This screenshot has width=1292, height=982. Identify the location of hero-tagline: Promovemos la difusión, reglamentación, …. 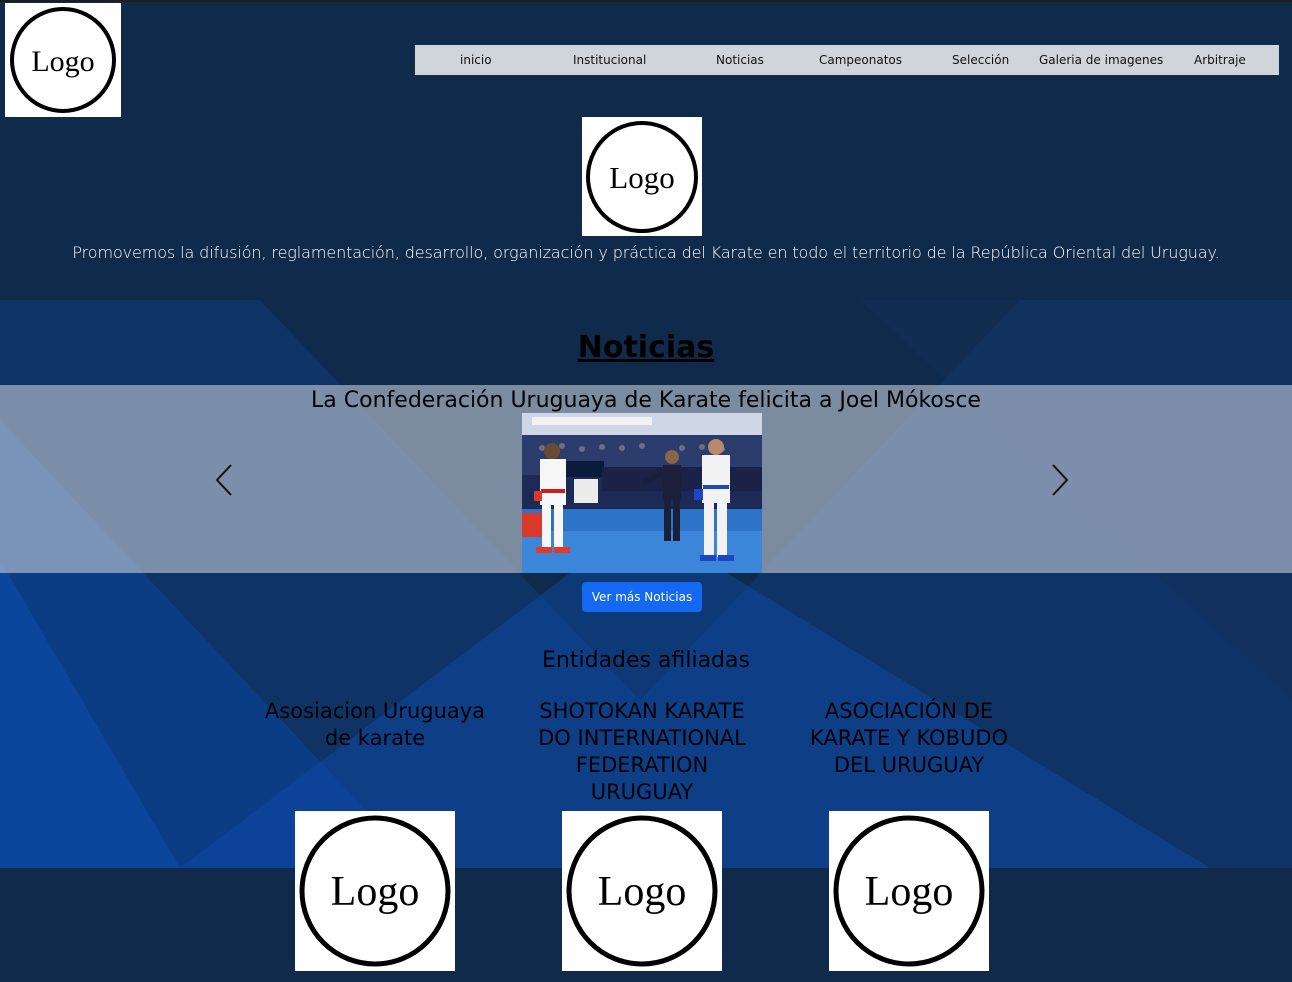
(646, 252).